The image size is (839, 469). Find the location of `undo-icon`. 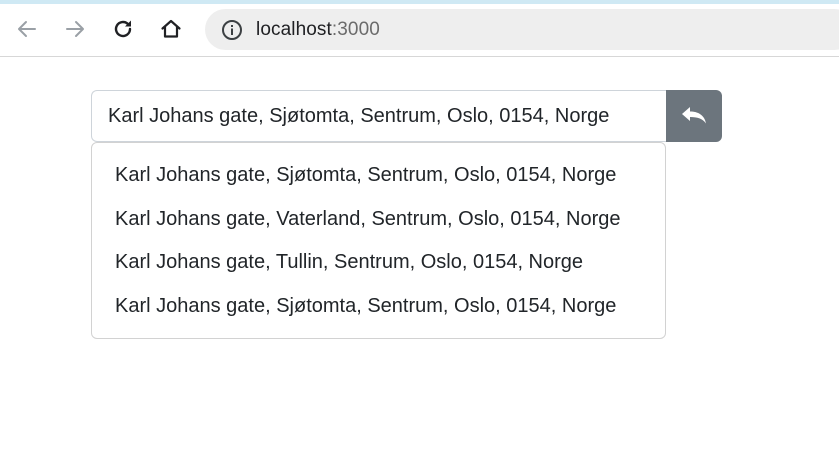

undo-icon is located at coordinates (694, 115).